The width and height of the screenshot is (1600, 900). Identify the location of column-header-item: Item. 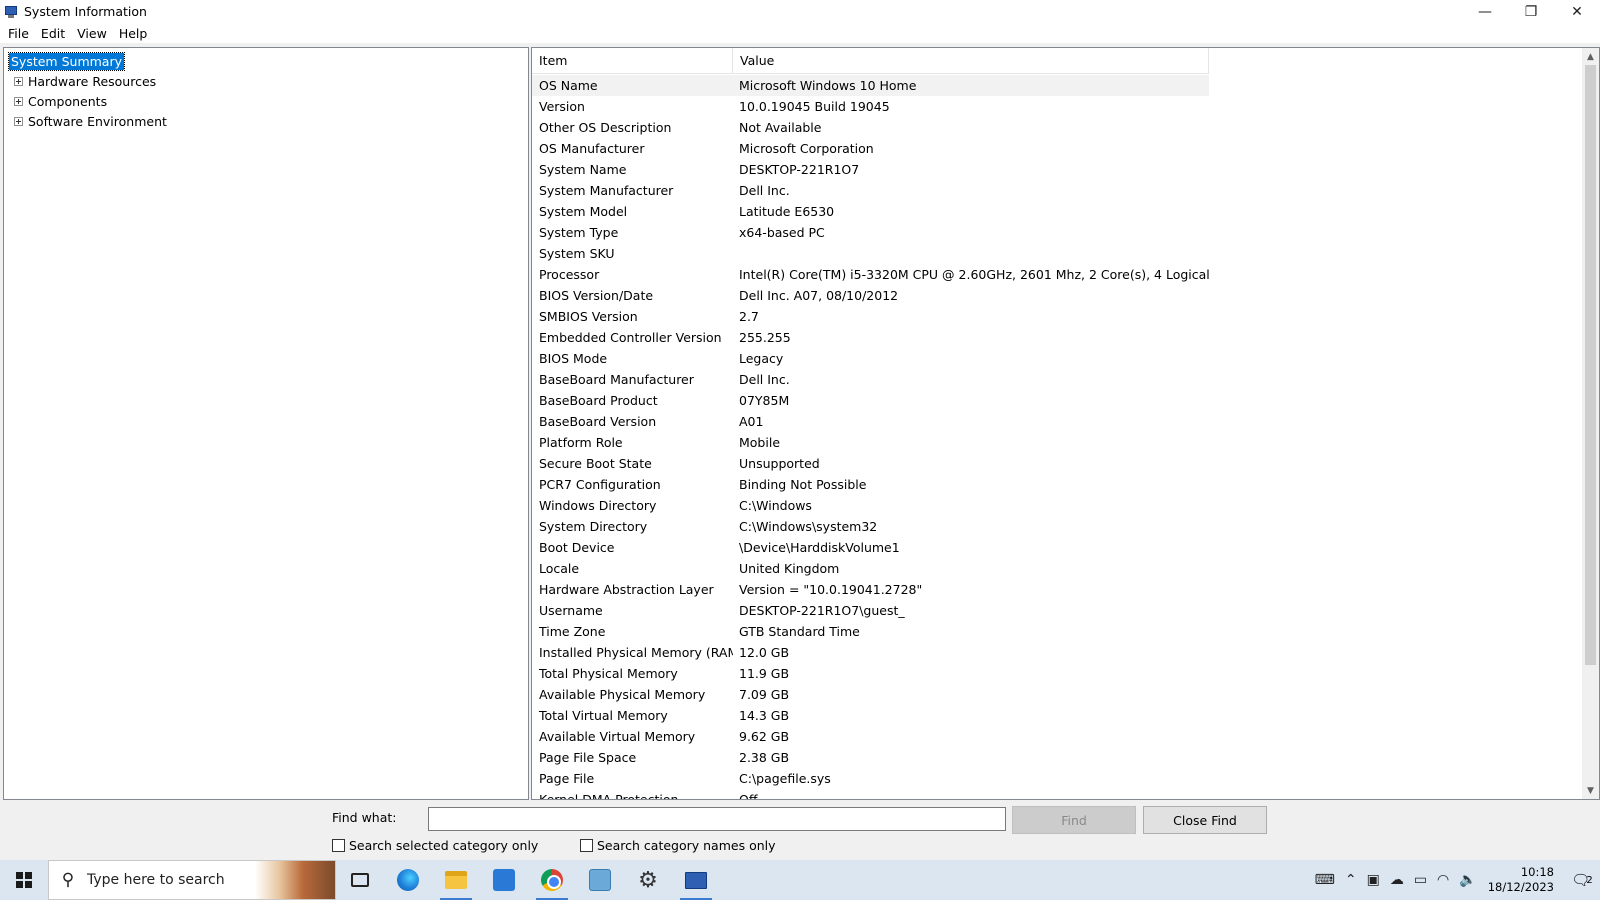
(632, 61).